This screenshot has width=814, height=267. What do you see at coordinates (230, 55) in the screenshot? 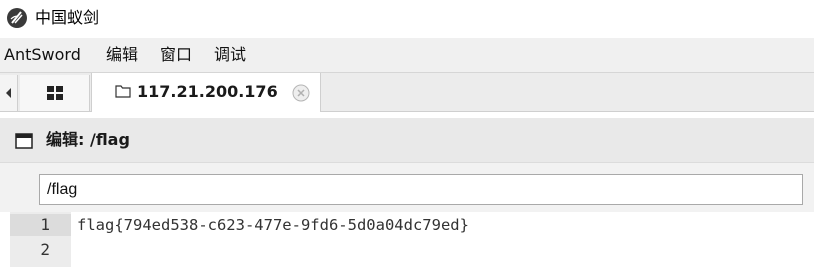
I see `menu-item-debug: 调试` at bounding box center [230, 55].